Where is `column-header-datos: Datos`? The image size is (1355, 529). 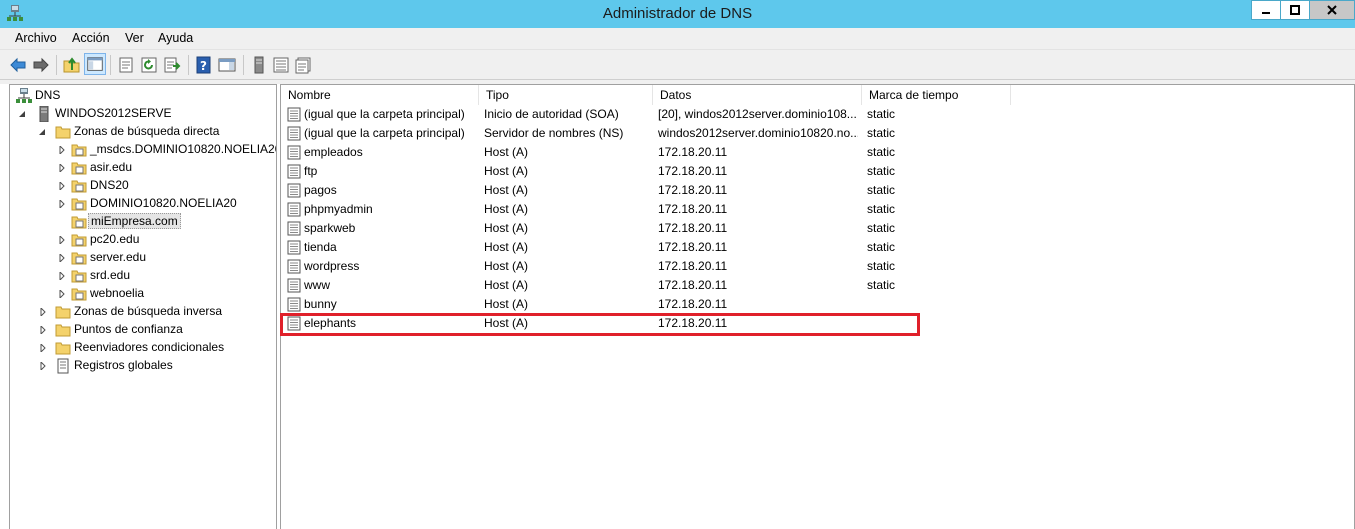 column-header-datos: Datos is located at coordinates (757, 95).